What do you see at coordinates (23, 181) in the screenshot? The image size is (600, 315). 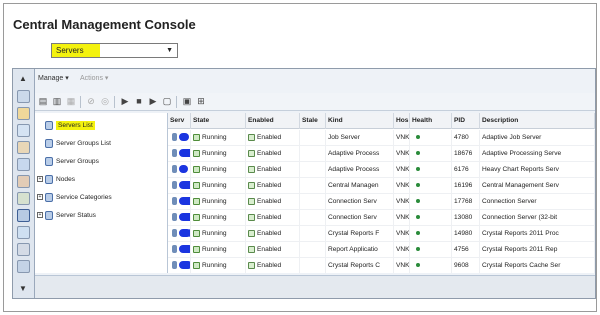 I see `personal-folders-nav-icon` at bounding box center [23, 181].